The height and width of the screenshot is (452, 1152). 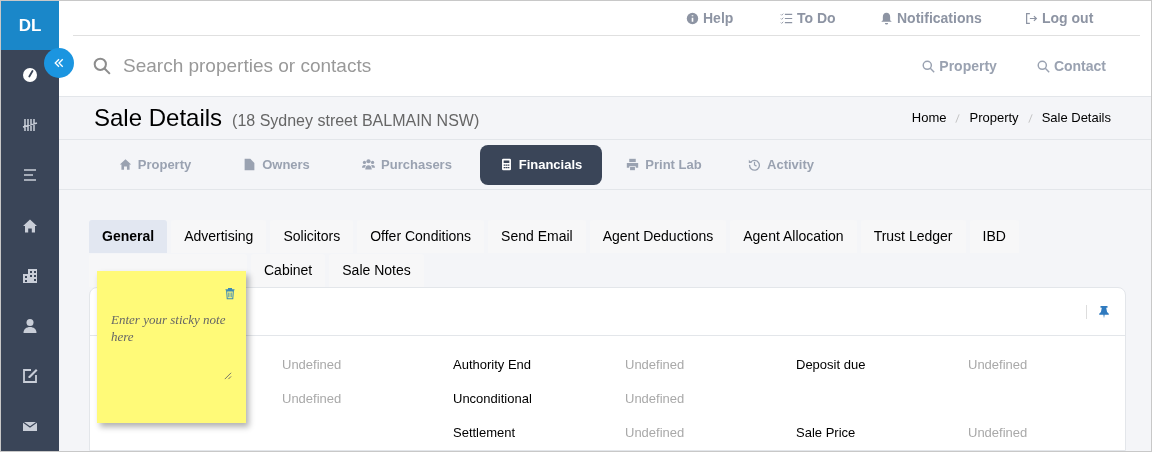 What do you see at coordinates (369, 165) in the screenshot?
I see `users-icon` at bounding box center [369, 165].